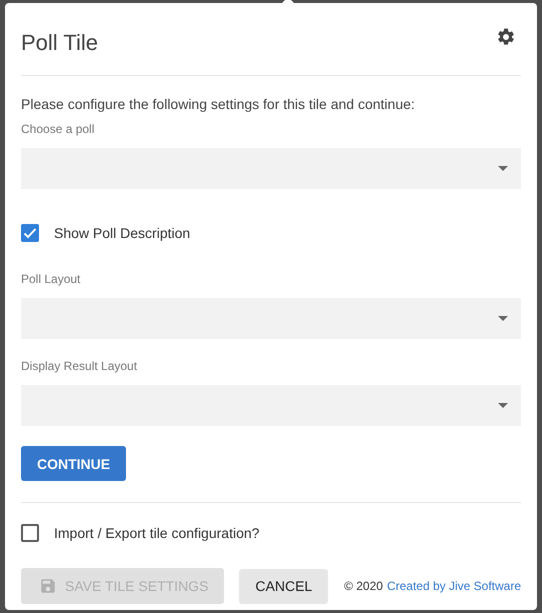 This screenshot has width=542, height=613. Describe the element at coordinates (157, 533) in the screenshot. I see `checkbox-label: Import / Export tile configuration?` at that location.